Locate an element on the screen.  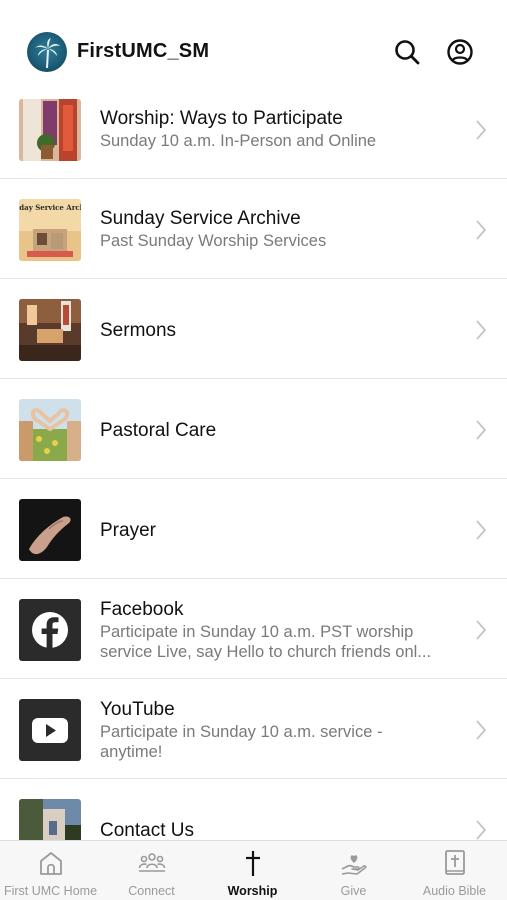
service-archive-graphic: Sunday Service Archive is located at coordinates (50, 230).